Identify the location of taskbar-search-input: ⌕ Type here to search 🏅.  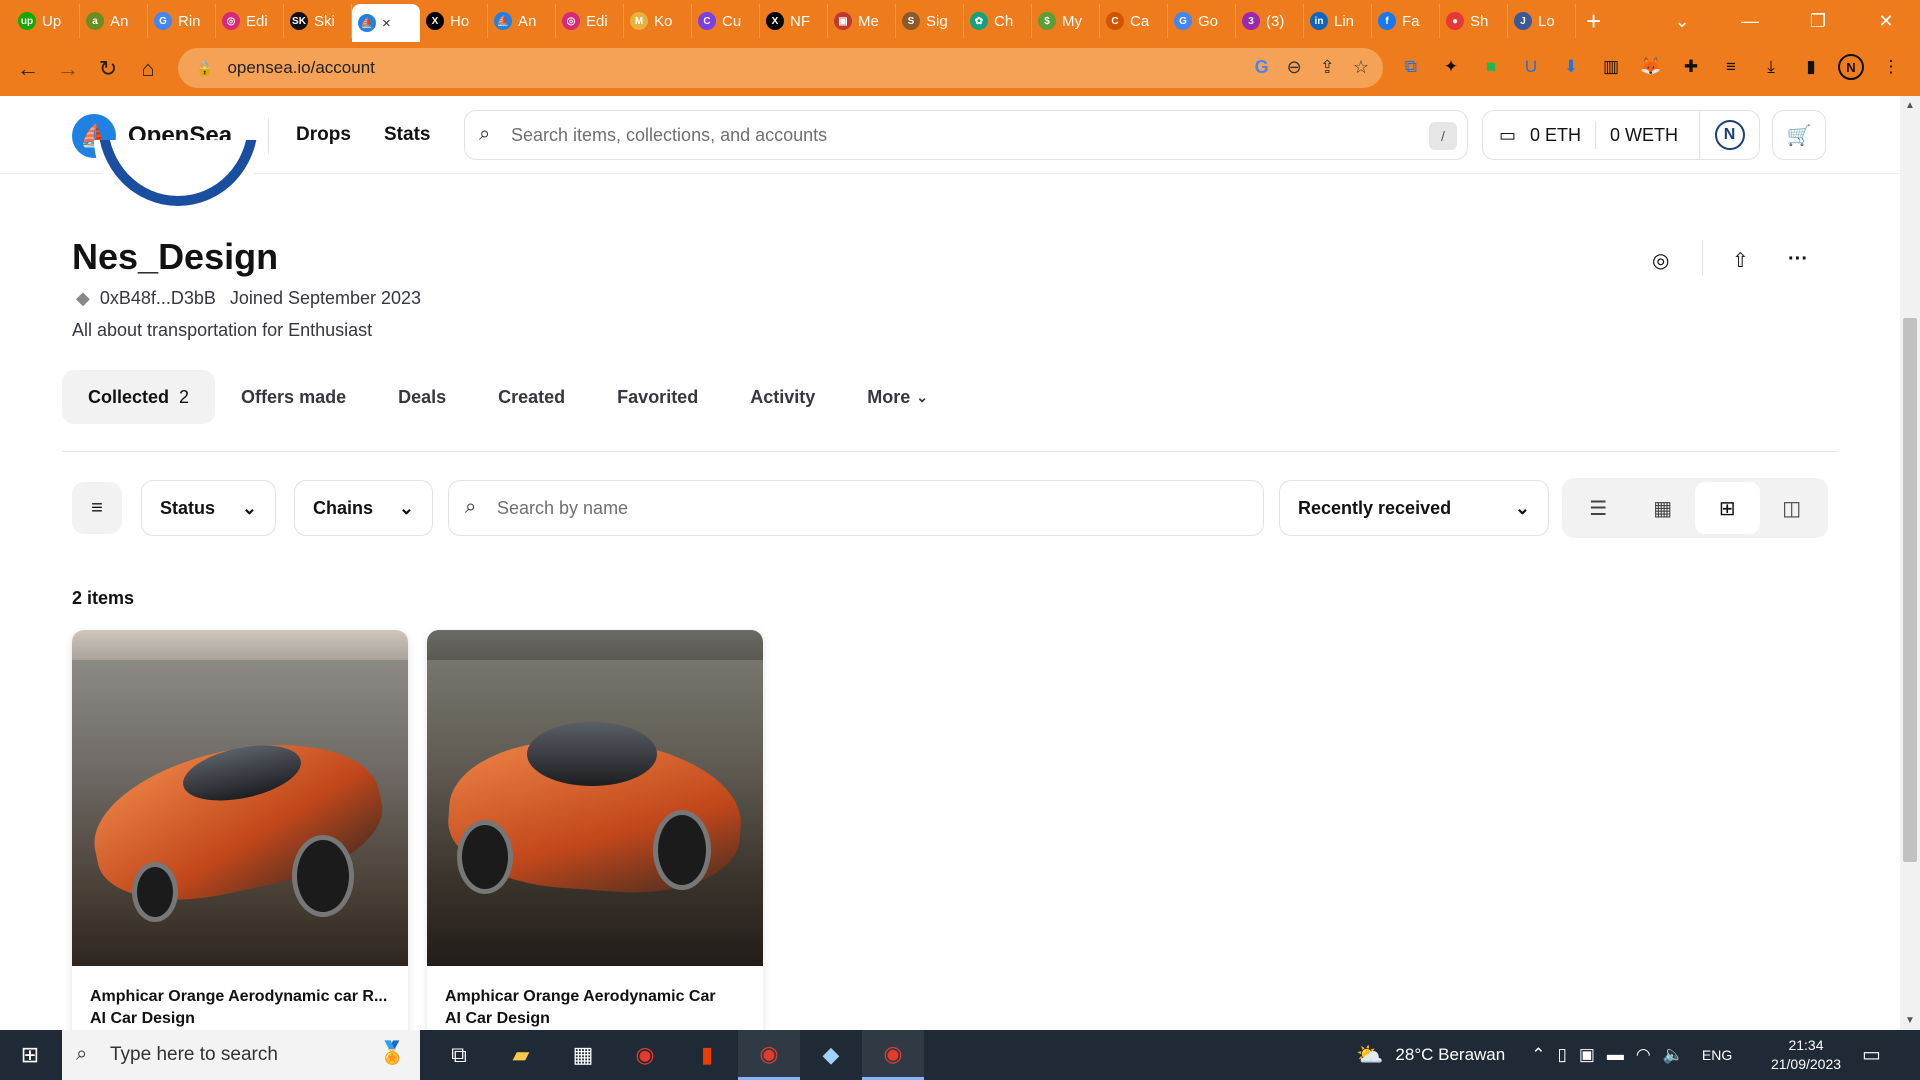
(241, 1055).